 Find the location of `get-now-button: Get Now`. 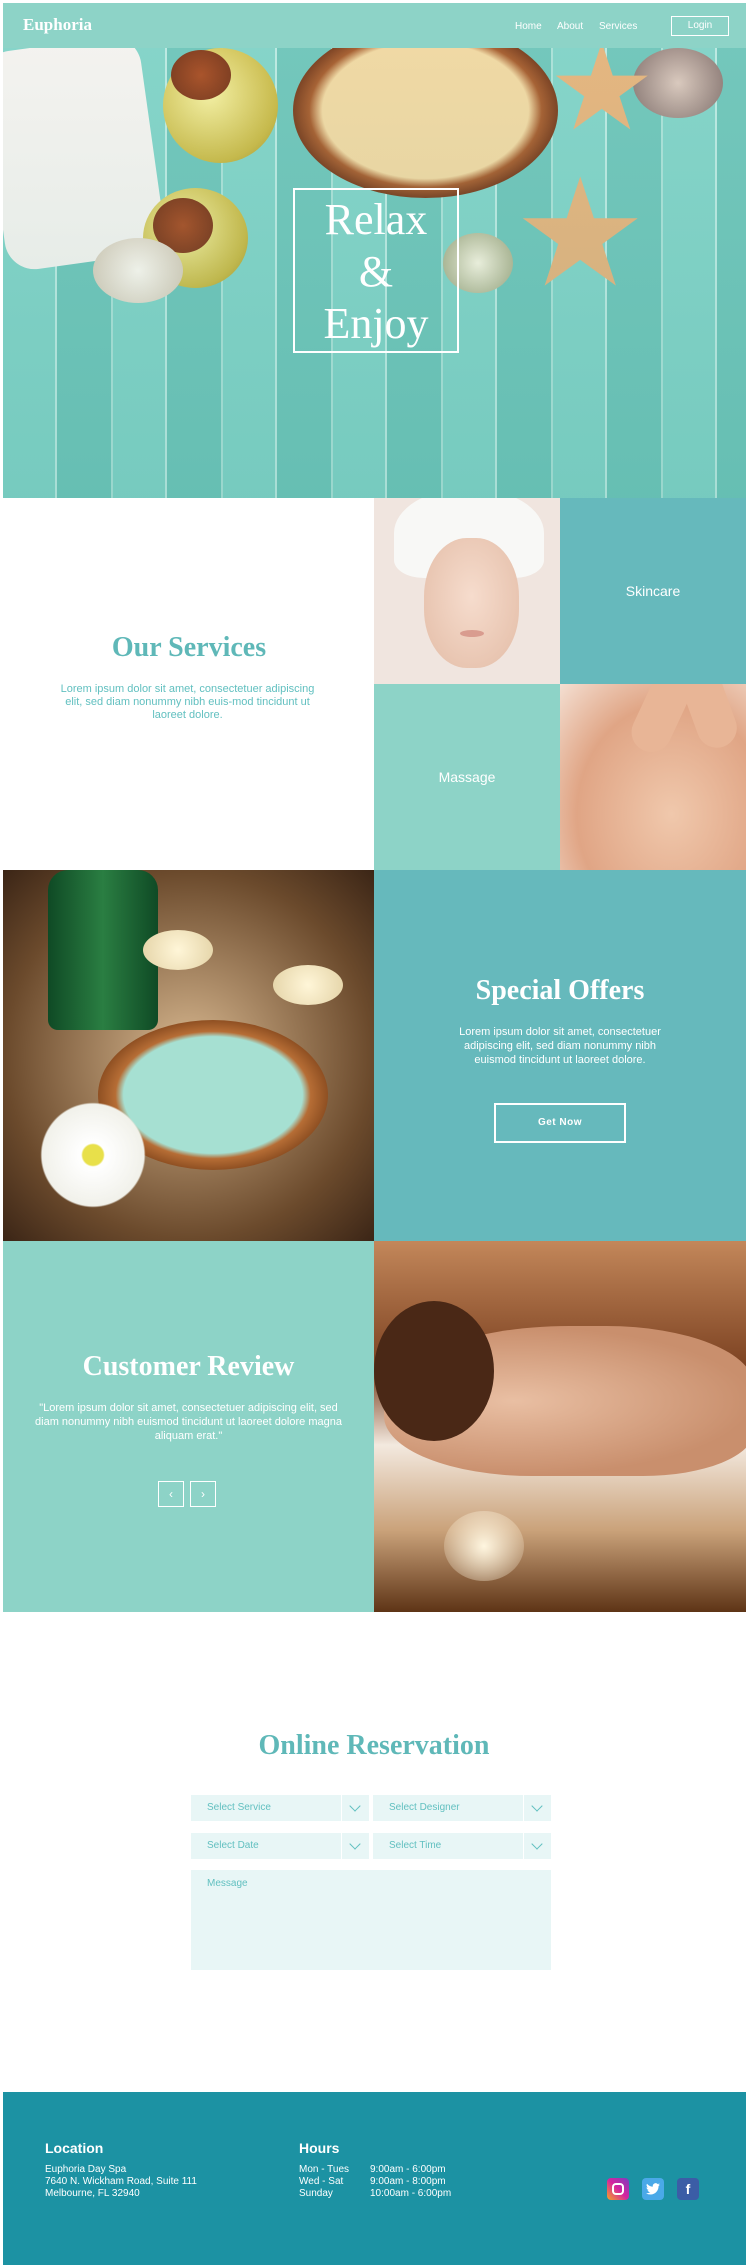

get-now-button: Get Now is located at coordinates (560, 1123).